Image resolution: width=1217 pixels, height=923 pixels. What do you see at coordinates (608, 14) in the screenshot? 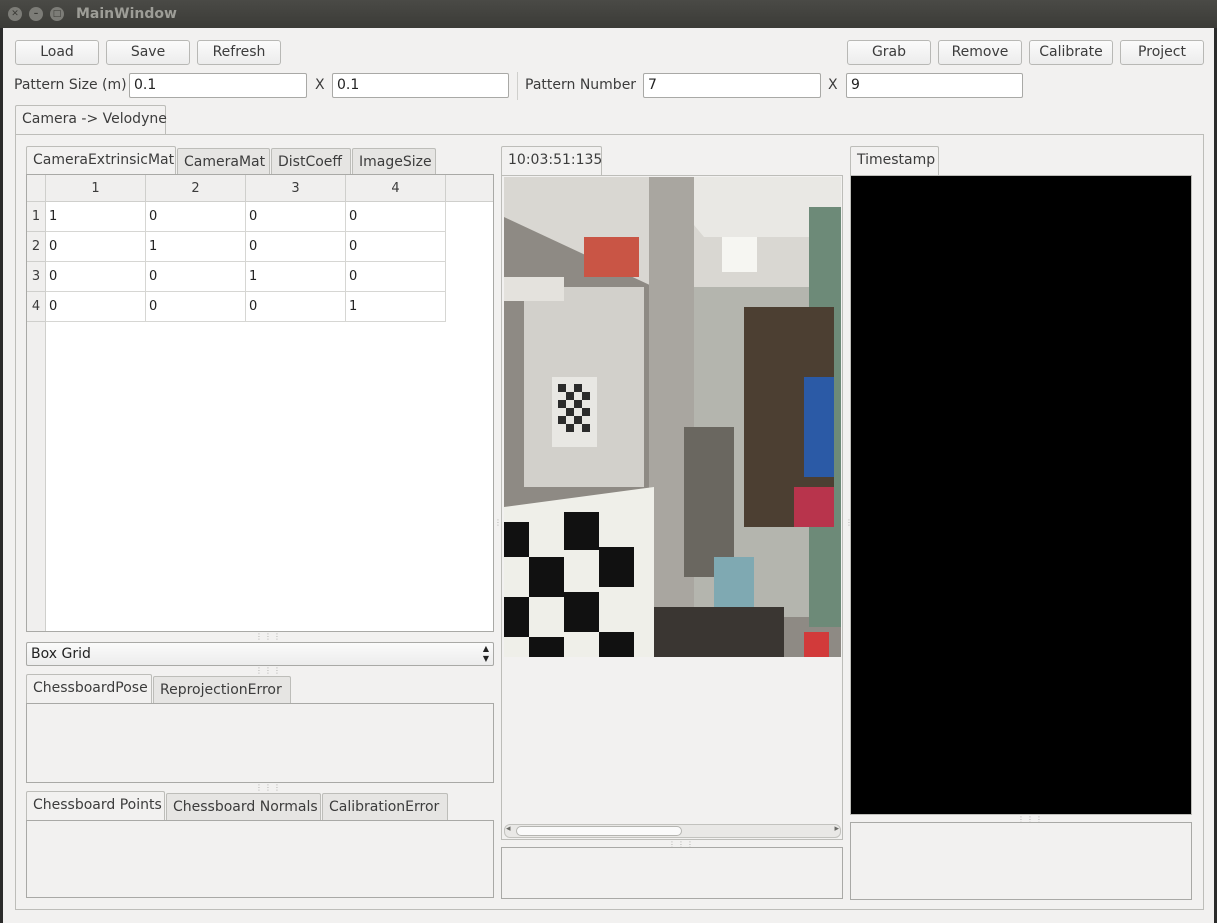
I see `title-bar: ✕ – □ MainWindow` at bounding box center [608, 14].